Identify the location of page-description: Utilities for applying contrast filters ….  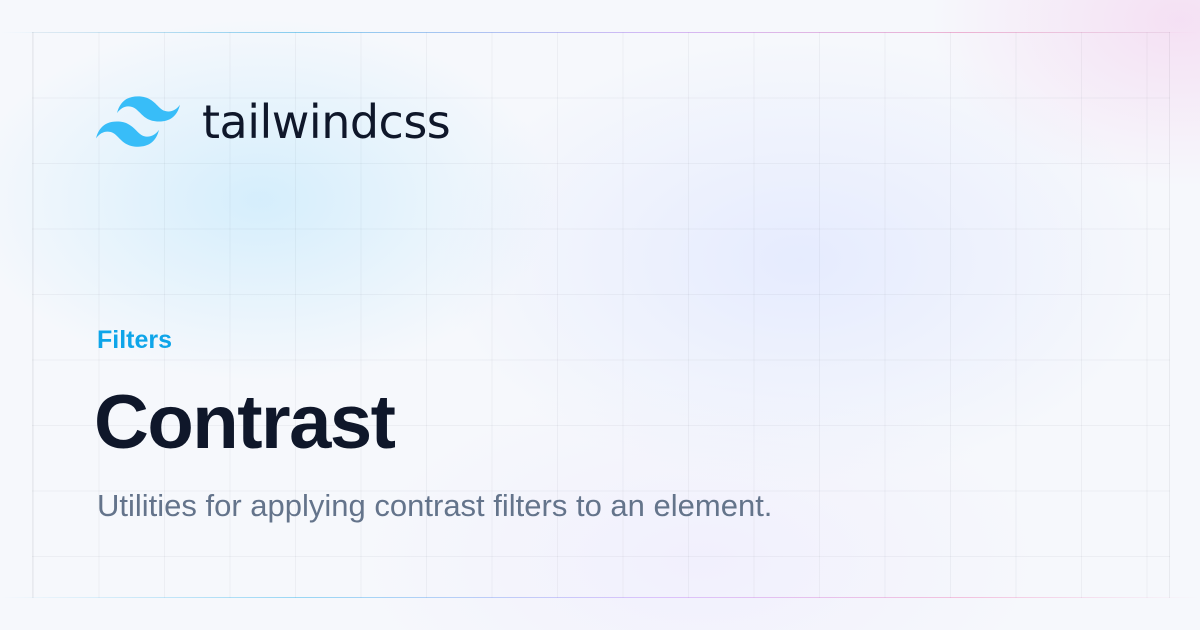
(435, 505).